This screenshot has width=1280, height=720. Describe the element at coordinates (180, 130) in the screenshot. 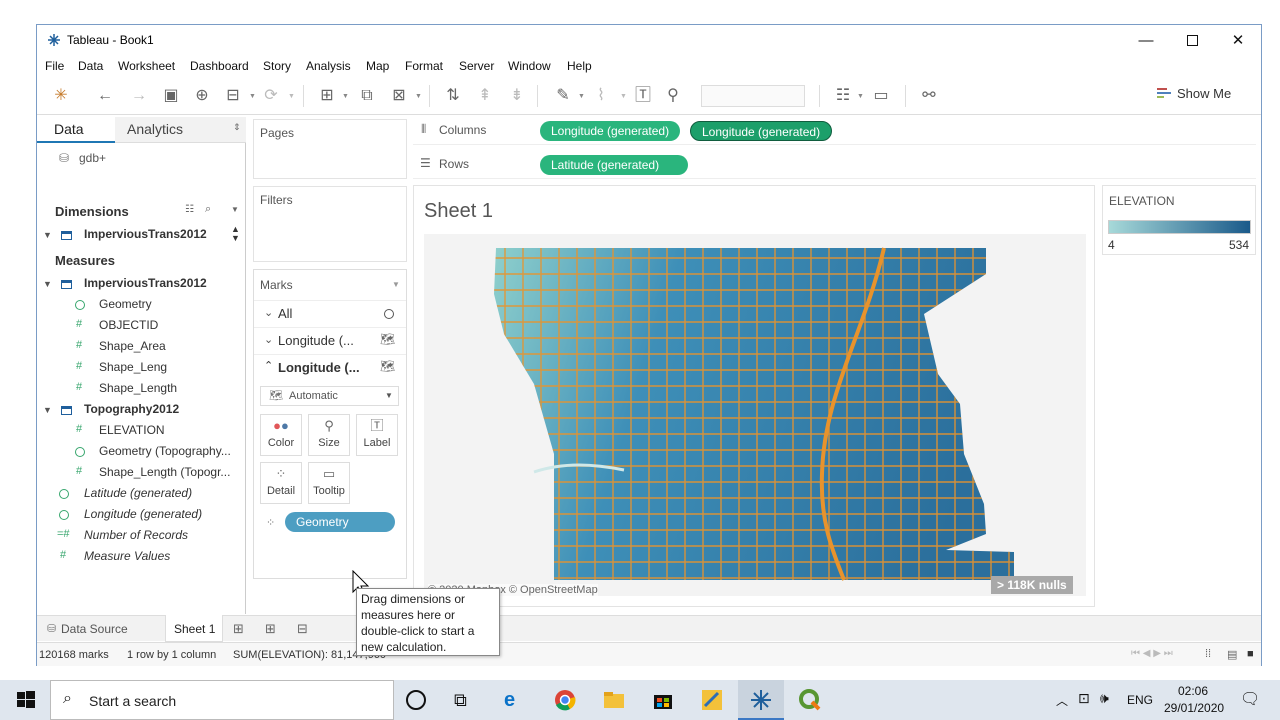

I see `tab-analytics: Analytics ⇕` at that location.